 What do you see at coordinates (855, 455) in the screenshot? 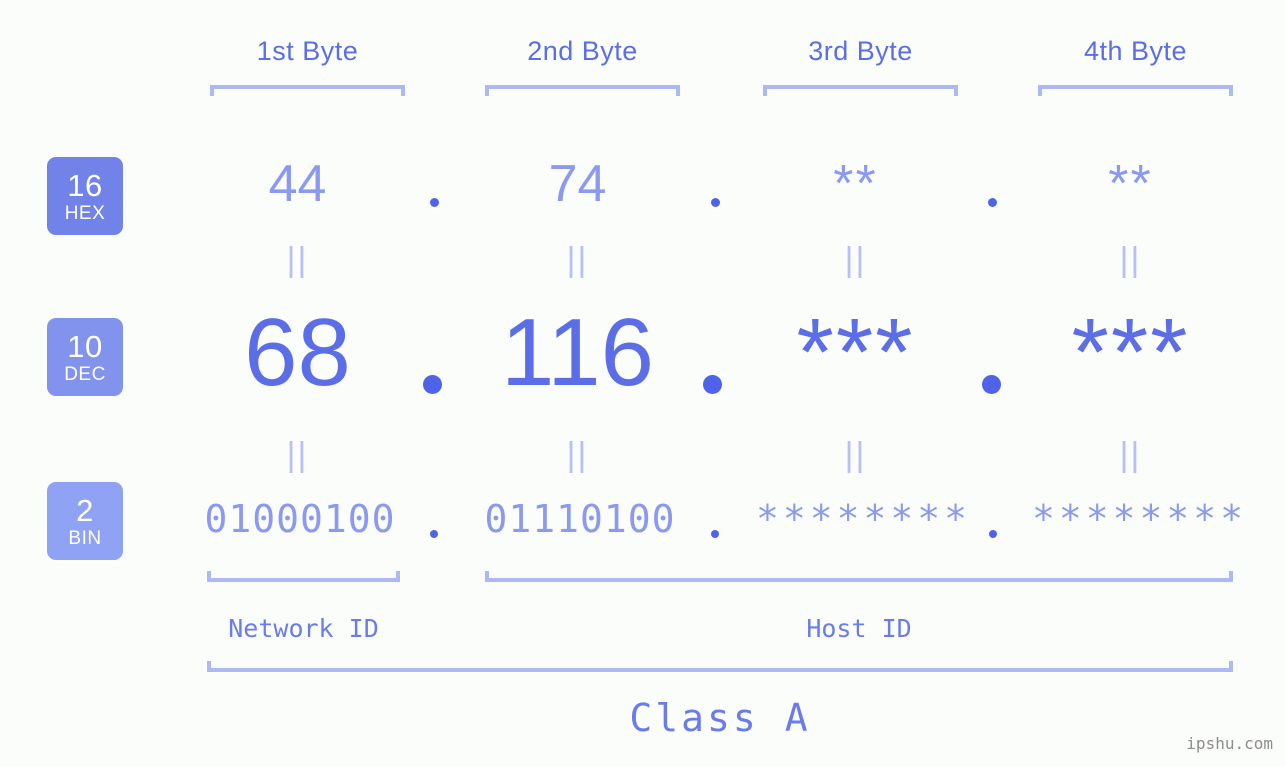
I see `equals-mark-dec-bin-3: ||` at bounding box center [855, 455].